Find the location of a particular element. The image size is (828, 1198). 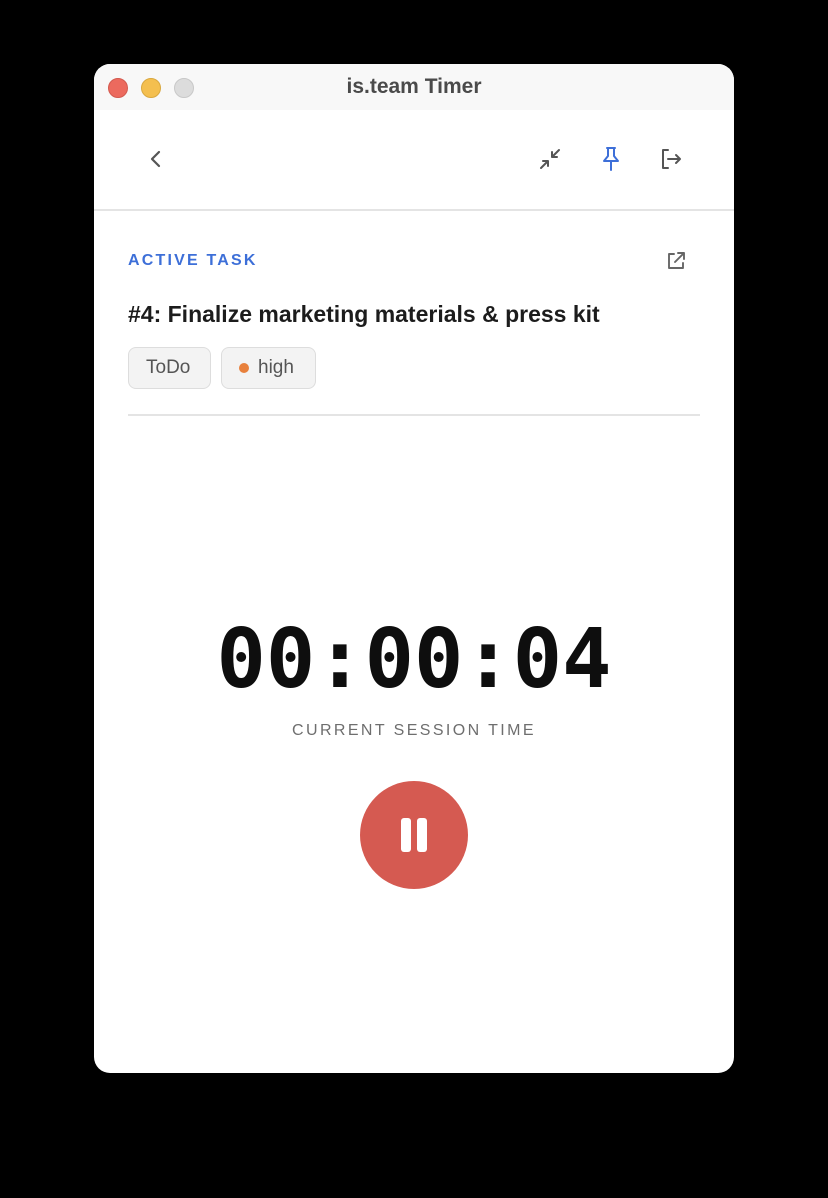

status-badge: ToDo is located at coordinates (169, 368).